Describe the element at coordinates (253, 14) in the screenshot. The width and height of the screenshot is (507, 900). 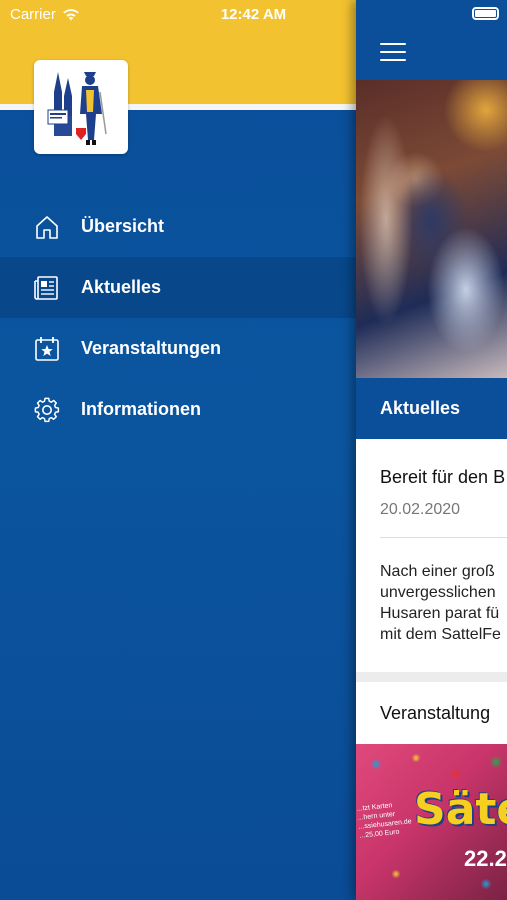
I see `status-time: 12:42 AM` at that location.